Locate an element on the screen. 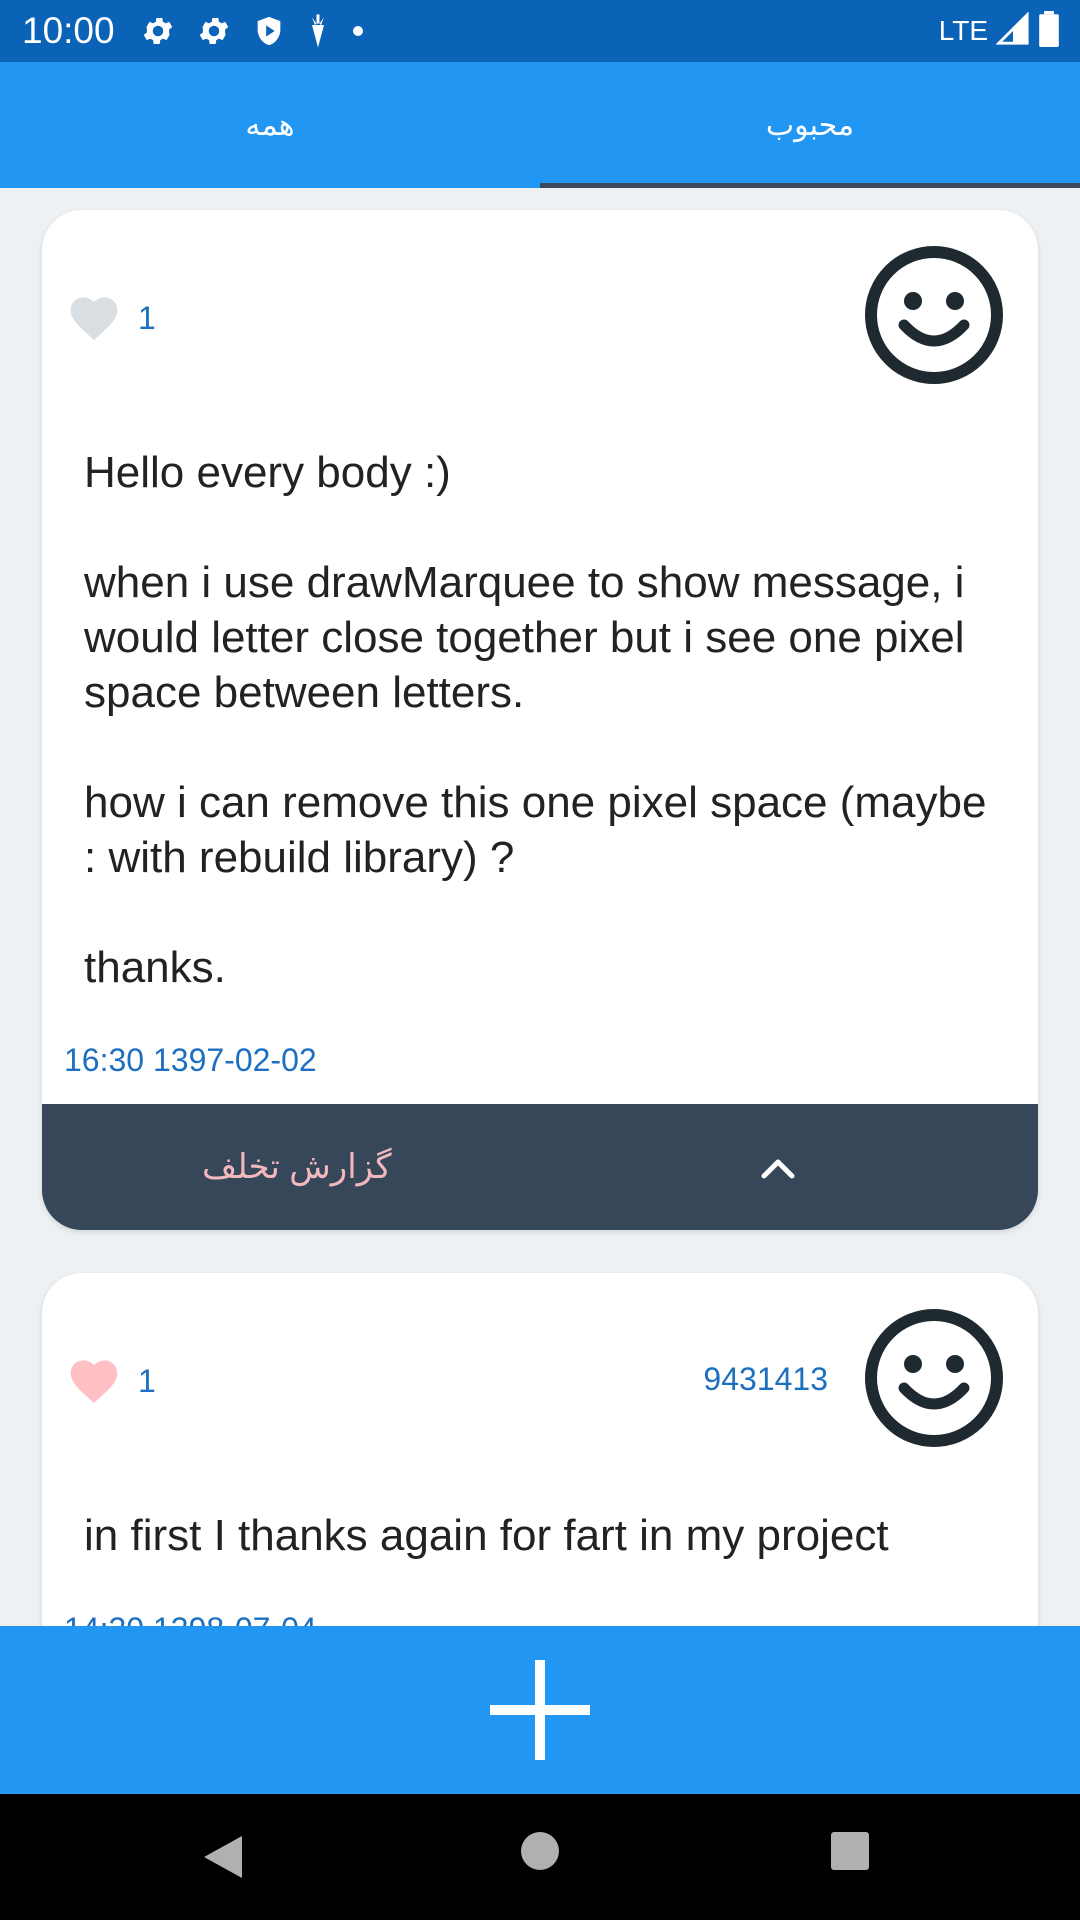  back-triangle-icon is located at coordinates (223, 1857).